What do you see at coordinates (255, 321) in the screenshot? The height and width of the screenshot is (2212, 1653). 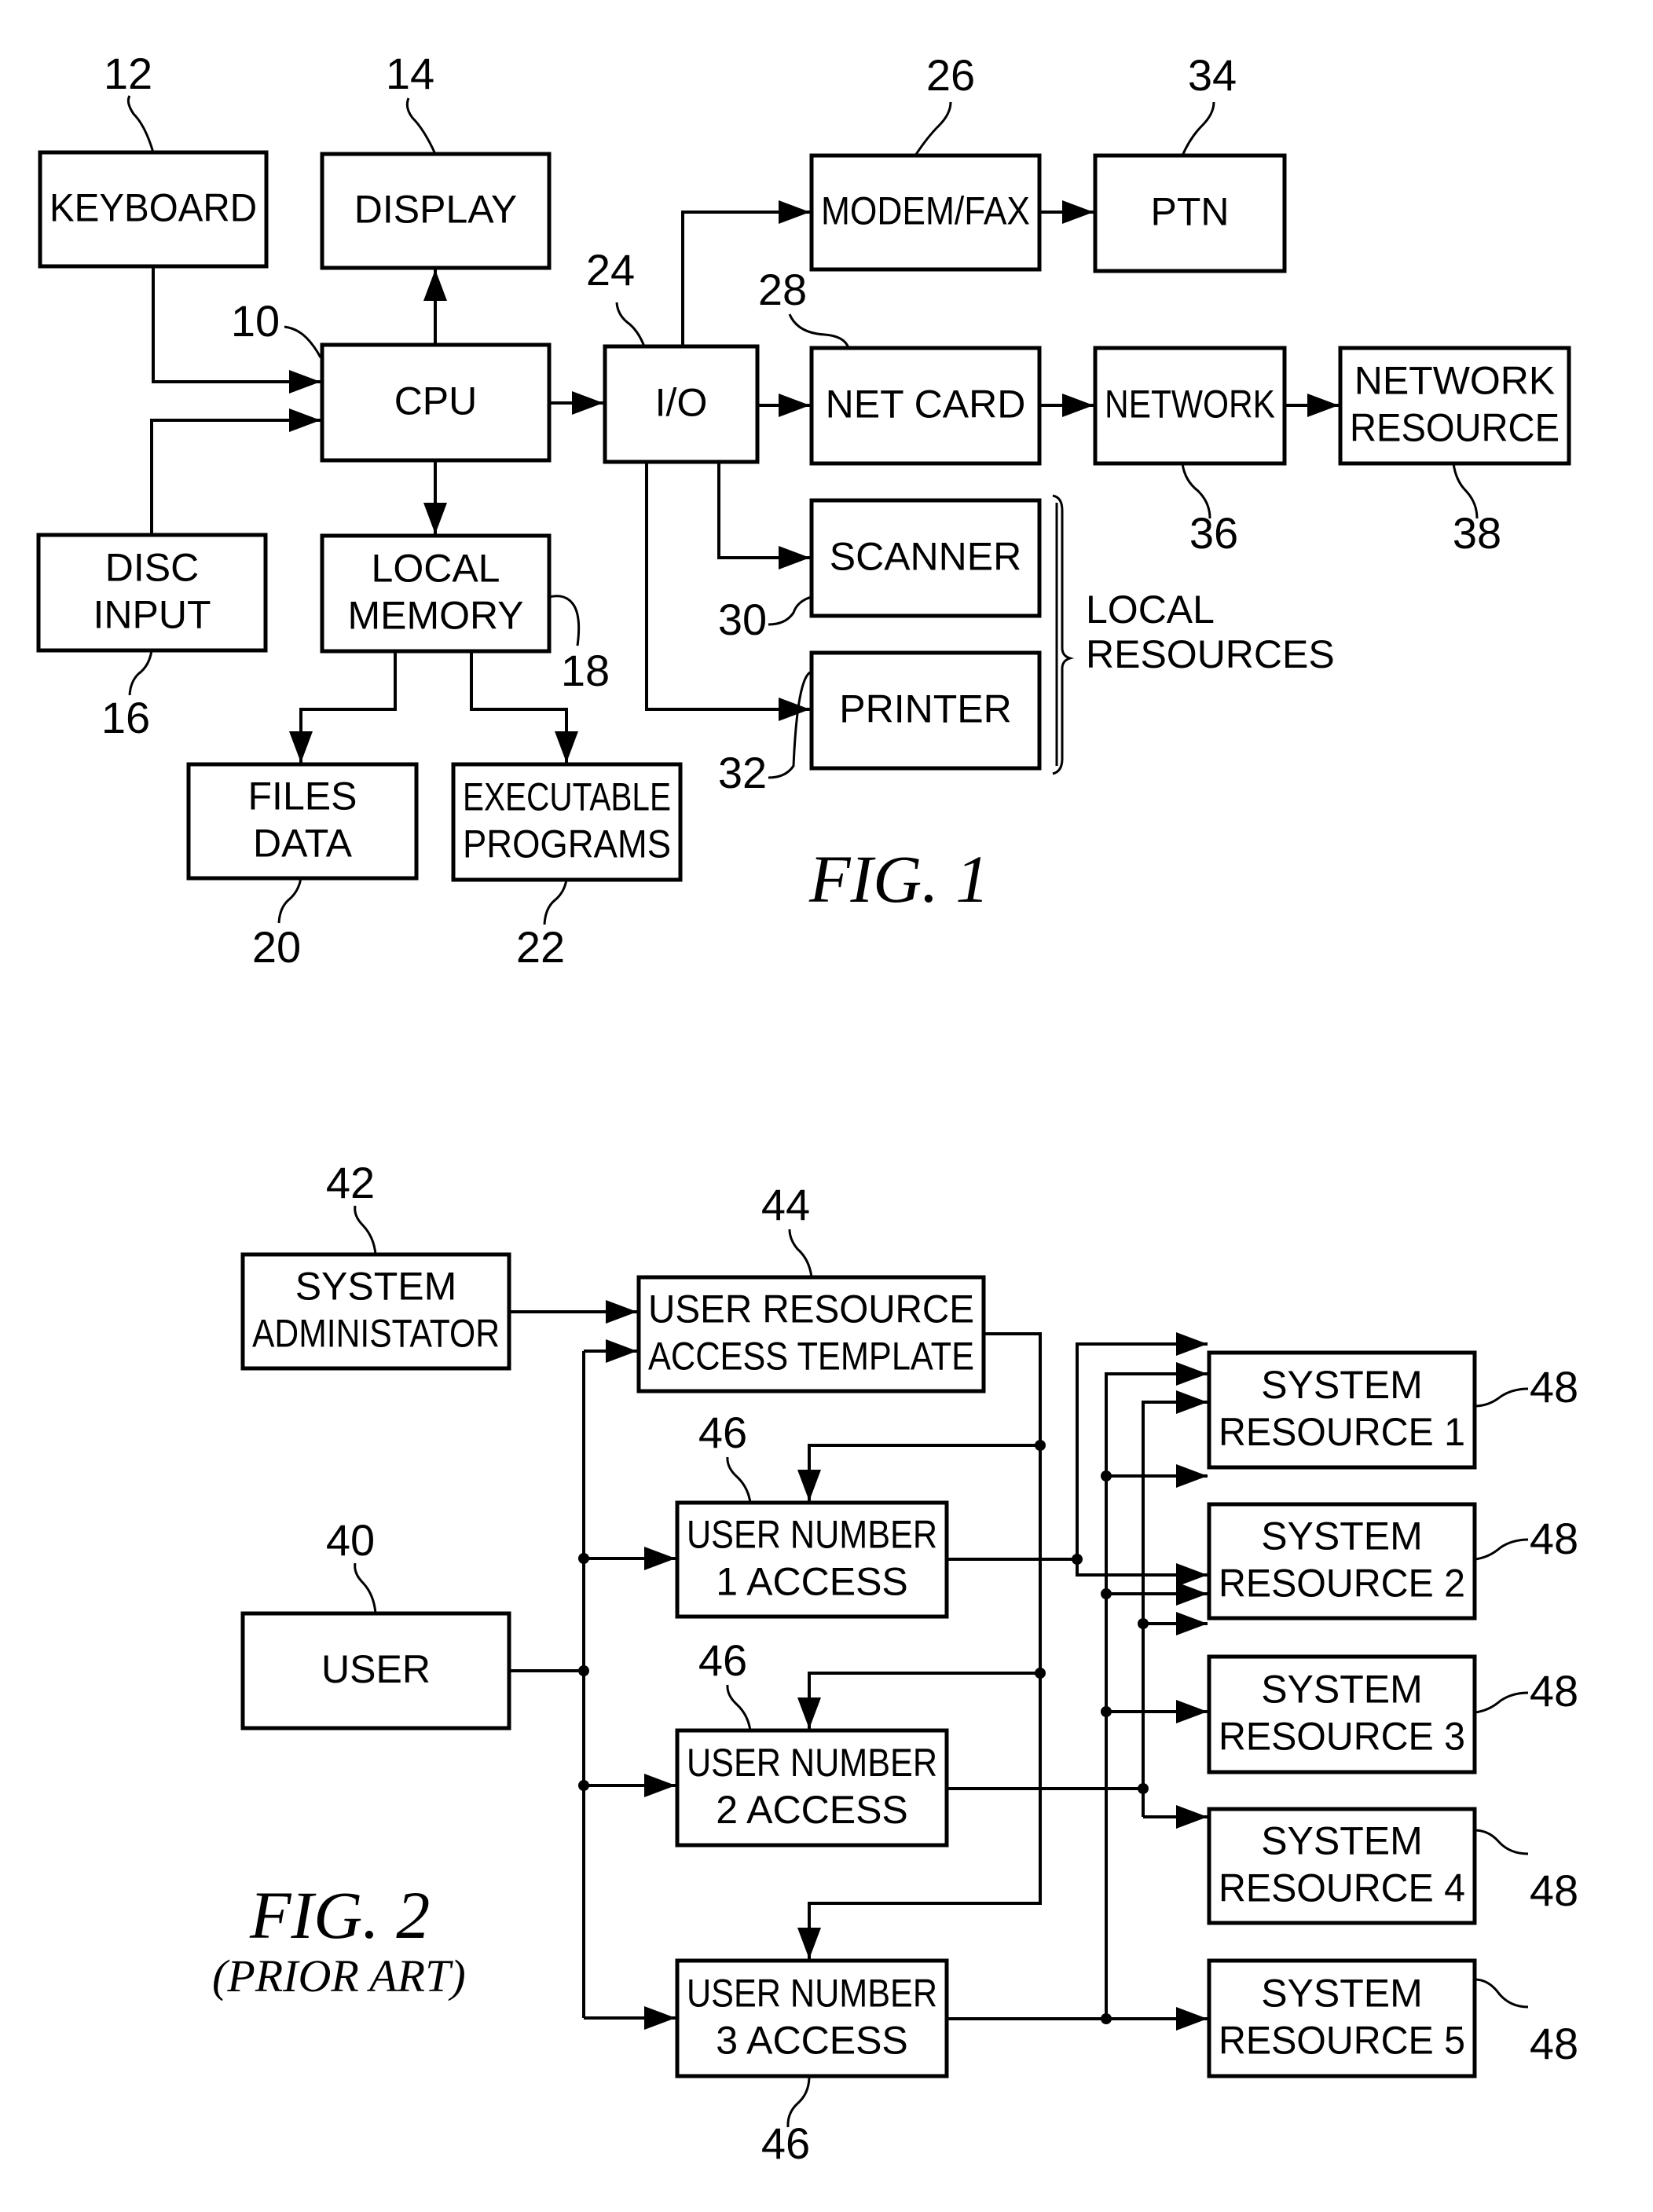 I see `reference-numeral-cpu: 10` at bounding box center [255, 321].